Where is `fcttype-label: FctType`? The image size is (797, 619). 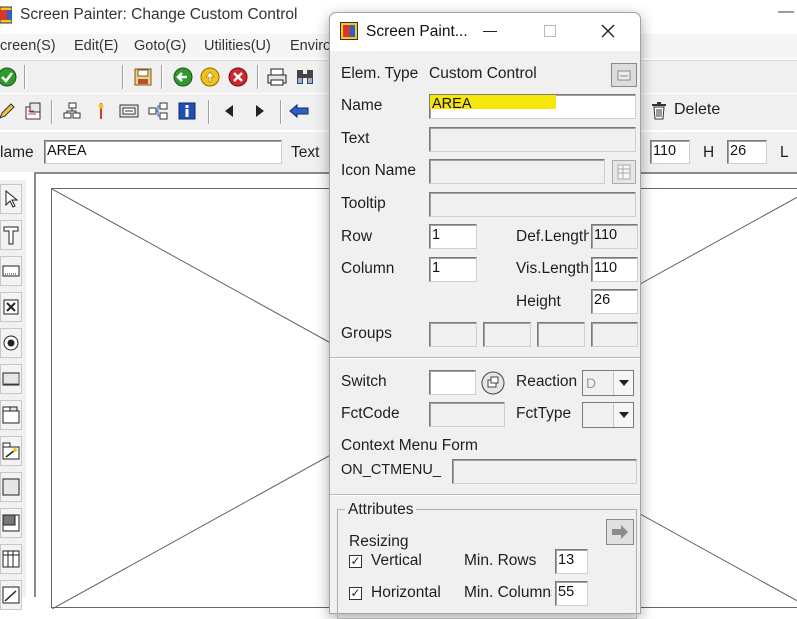 fcttype-label: FctType is located at coordinates (544, 413).